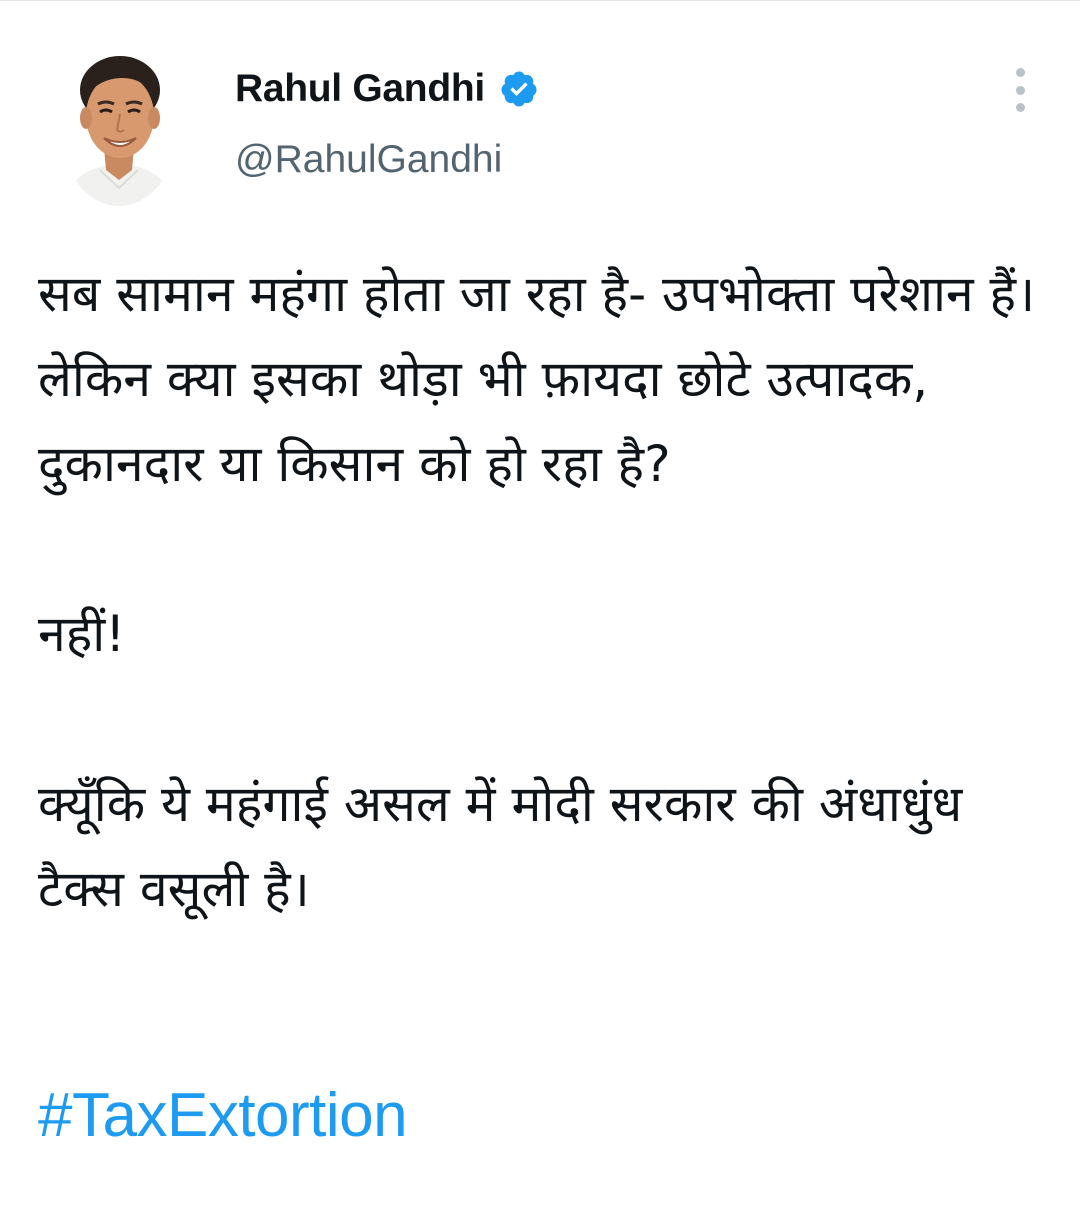 This screenshot has height=1206, width=1080. I want to click on tweet-paragraph: नहीं!, so click(82, 634).